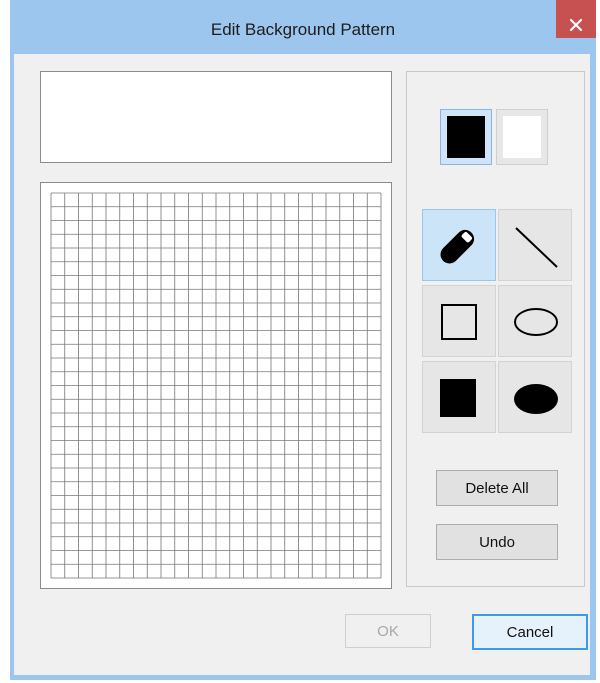 Image resolution: width=600 pixels, height=683 pixels. I want to click on pen-tool-button, so click(459, 245).